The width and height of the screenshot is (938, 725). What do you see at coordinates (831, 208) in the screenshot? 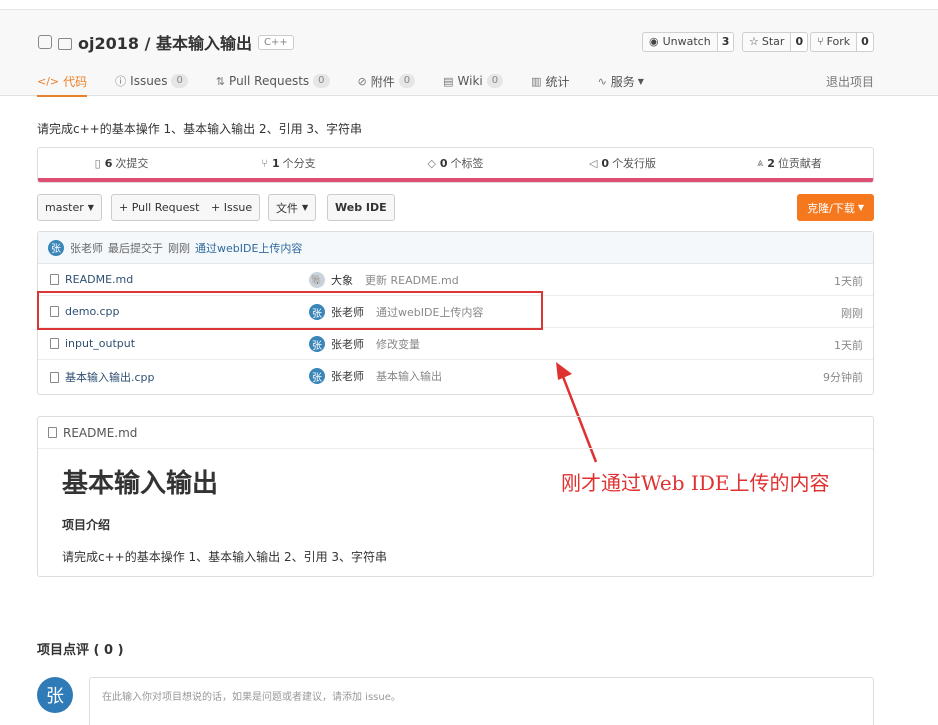
I see `clone-label: 克隆/下载` at bounding box center [831, 208].